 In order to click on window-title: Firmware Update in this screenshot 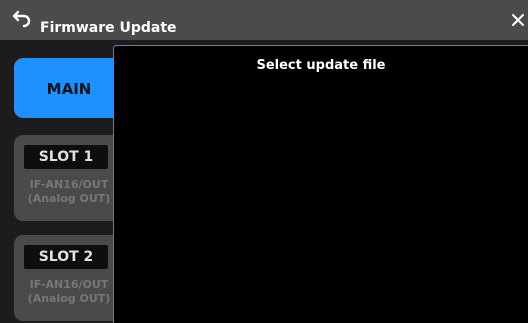, I will do `click(108, 28)`.